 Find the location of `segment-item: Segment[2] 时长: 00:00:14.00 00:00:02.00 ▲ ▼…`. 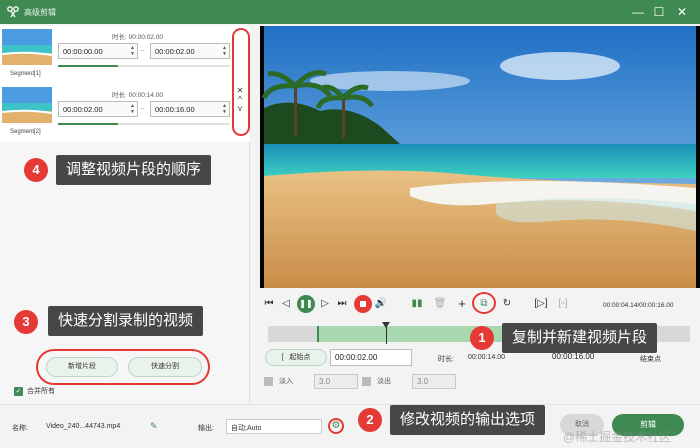

segment-item: Segment[2] 时长: 00:00:14.00 00:00:02.00 ▲ ▼… is located at coordinates (125, 113).